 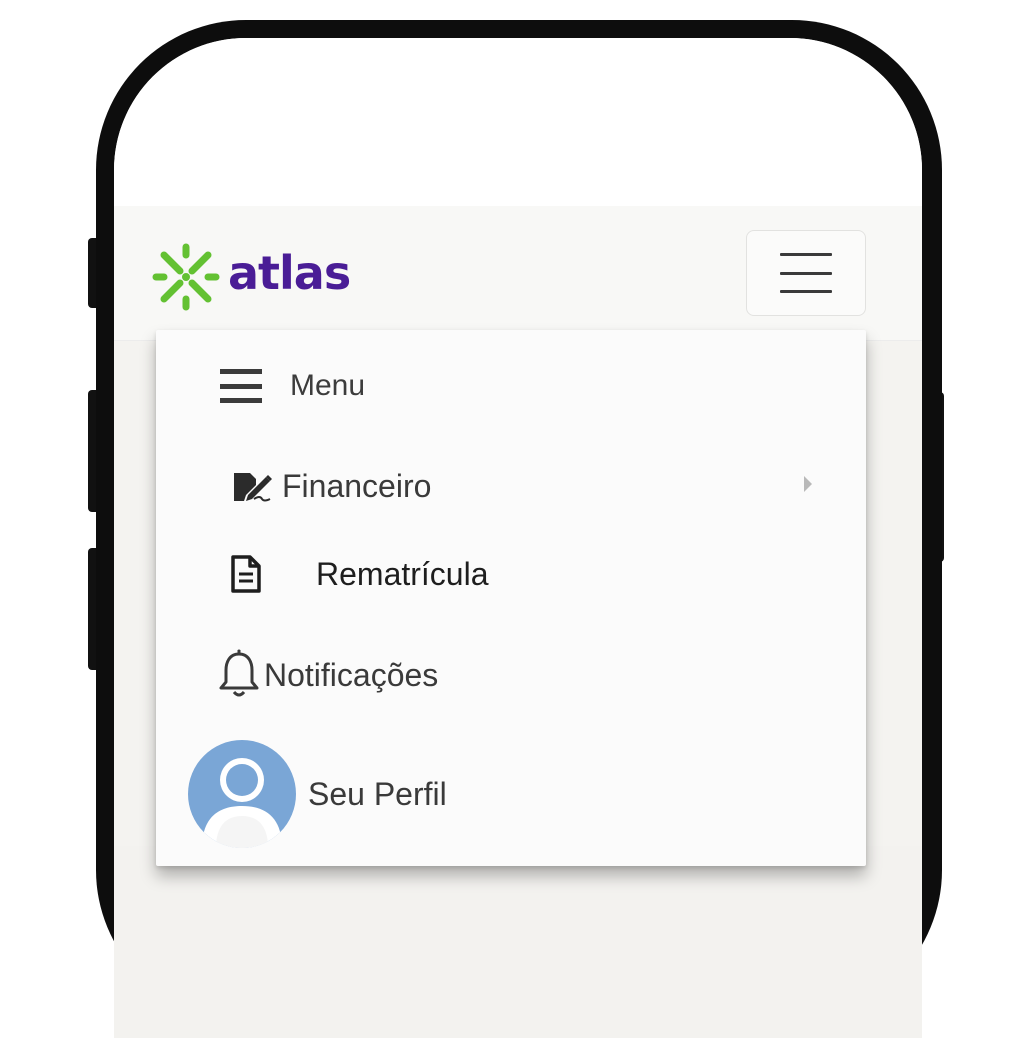 What do you see at coordinates (402, 573) in the screenshot?
I see `menu-item-label: Rematrícula` at bounding box center [402, 573].